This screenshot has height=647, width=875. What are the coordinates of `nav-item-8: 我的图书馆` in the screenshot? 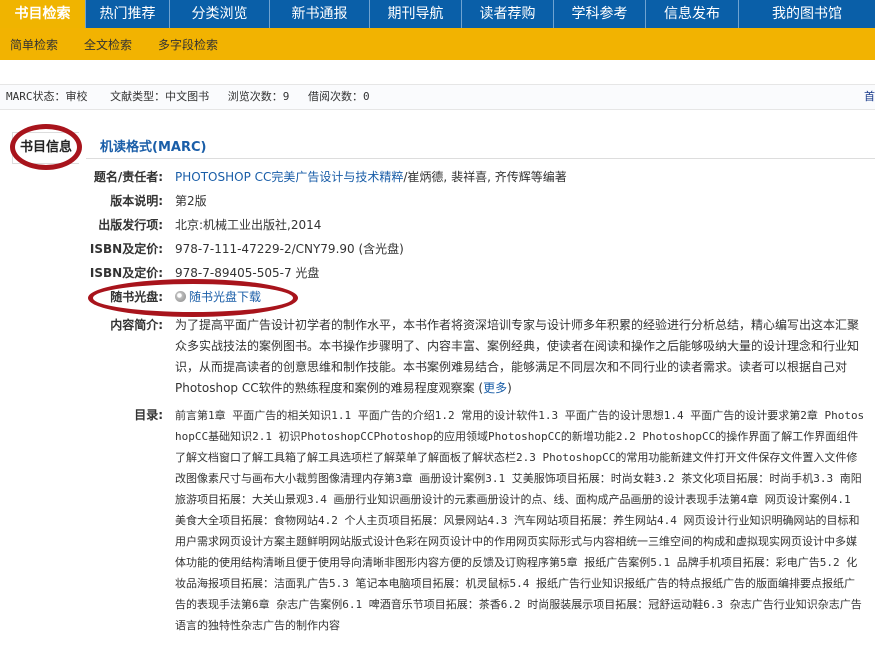 It's located at (806, 14).